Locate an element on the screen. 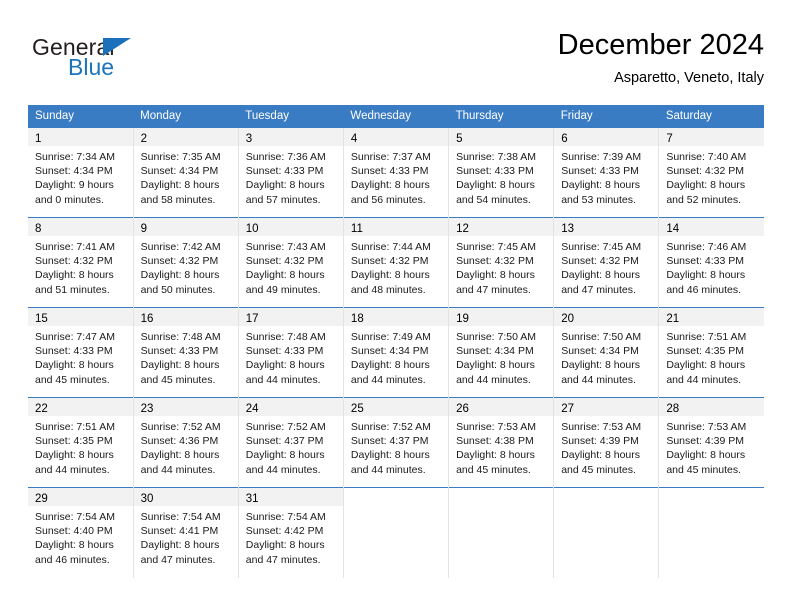  day-number: 23 is located at coordinates (147, 409).